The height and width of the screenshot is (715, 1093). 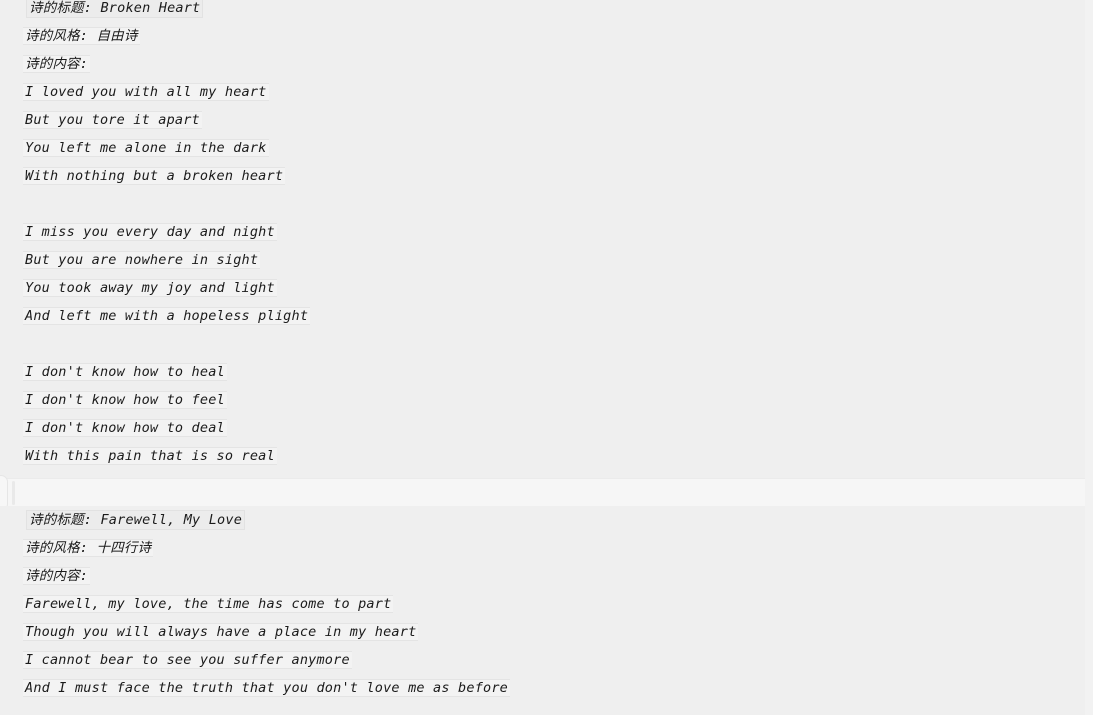 What do you see at coordinates (542, 576) in the screenshot?
I see `poem-2-content-label: 诗的内容:` at bounding box center [542, 576].